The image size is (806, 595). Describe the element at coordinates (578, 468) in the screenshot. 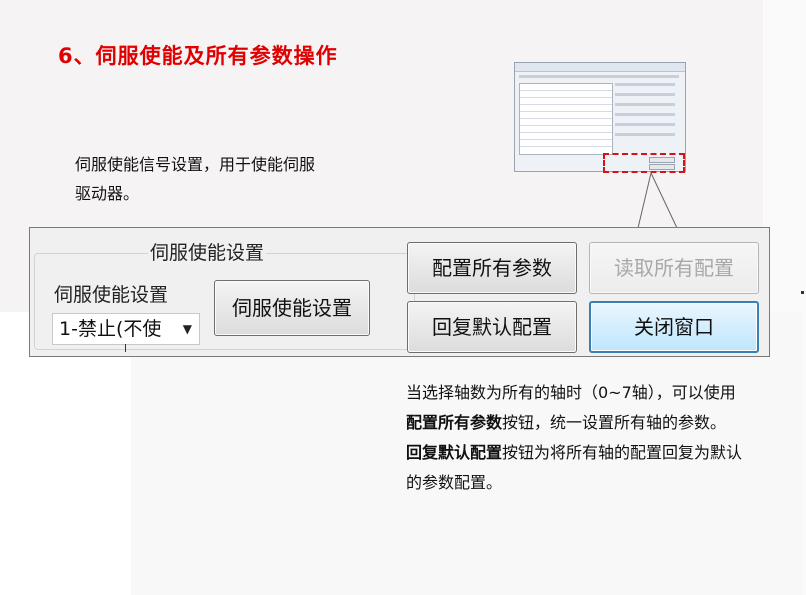

I see `explanation-paragraph-2: 回复默认配置按钮为将所有轴的配置回复为默认的参数配置。` at that location.